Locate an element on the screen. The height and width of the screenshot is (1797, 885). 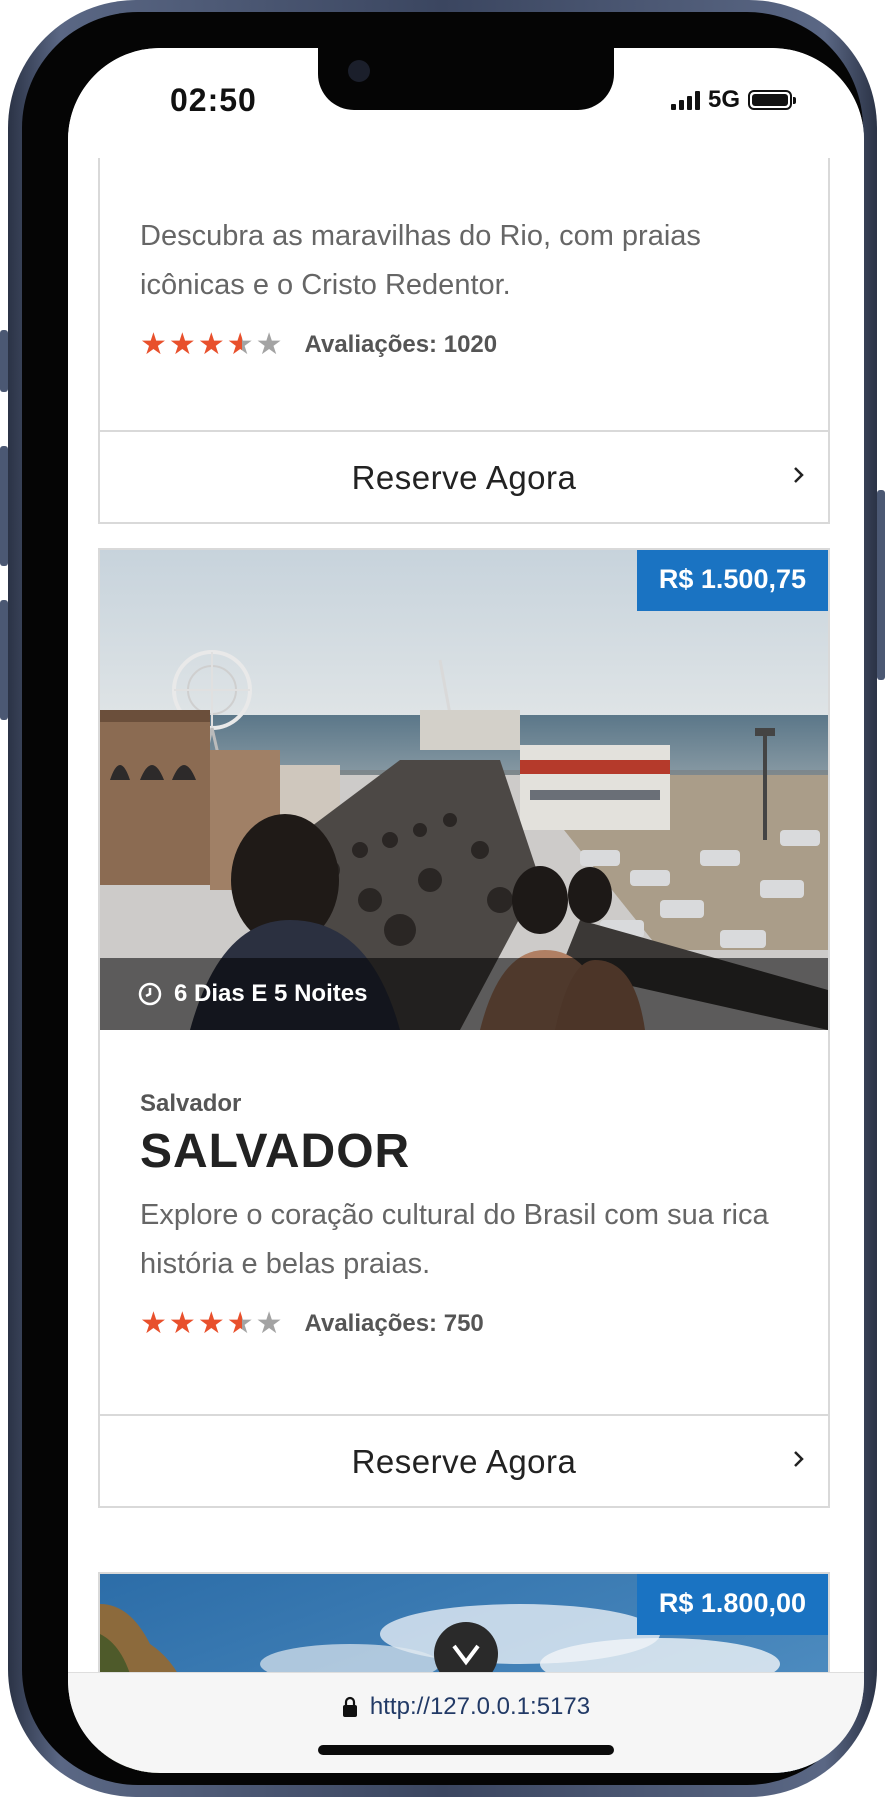
status-bar: 02:50 5G is located at coordinates (466, 103).